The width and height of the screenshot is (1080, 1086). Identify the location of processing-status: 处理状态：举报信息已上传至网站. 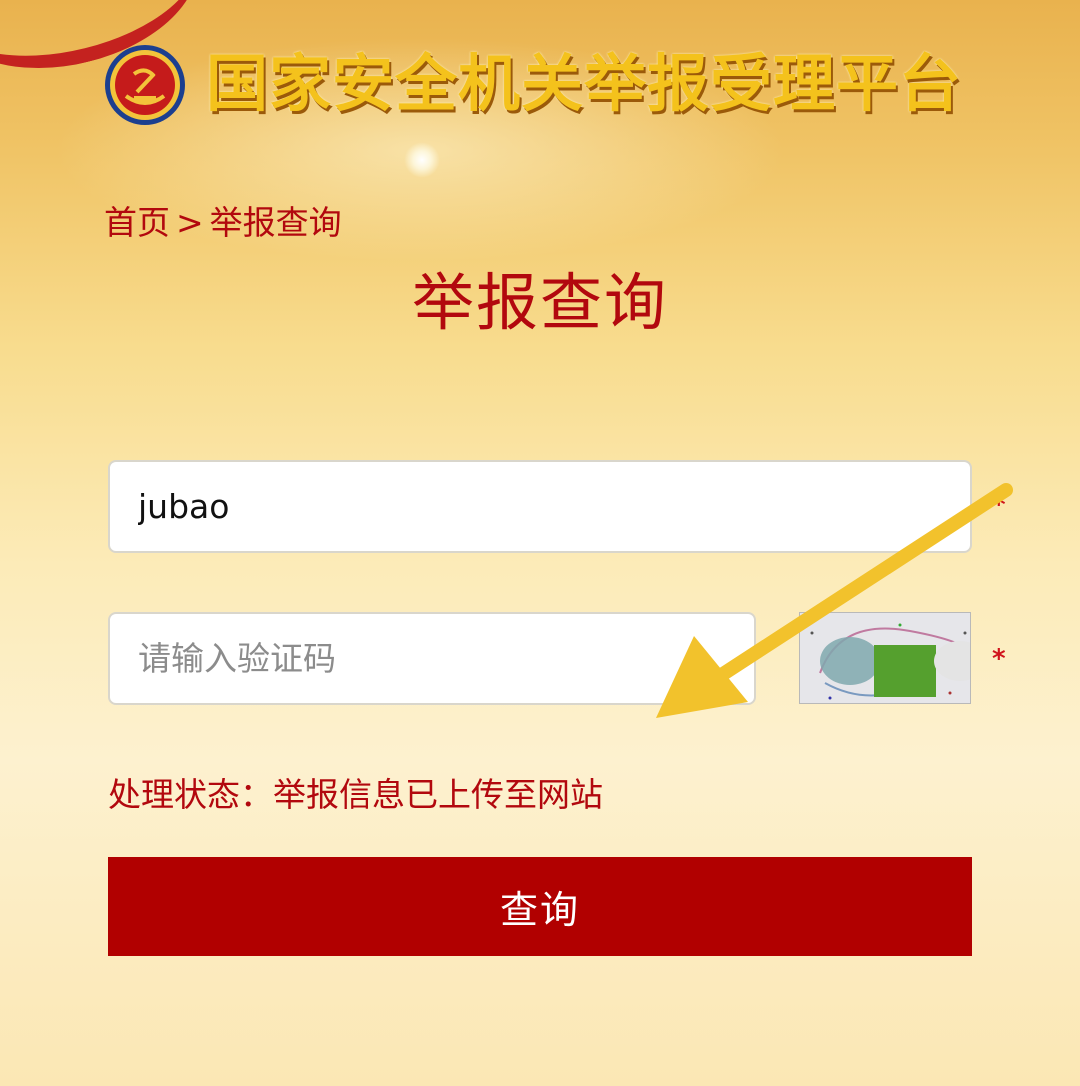
(355, 792).